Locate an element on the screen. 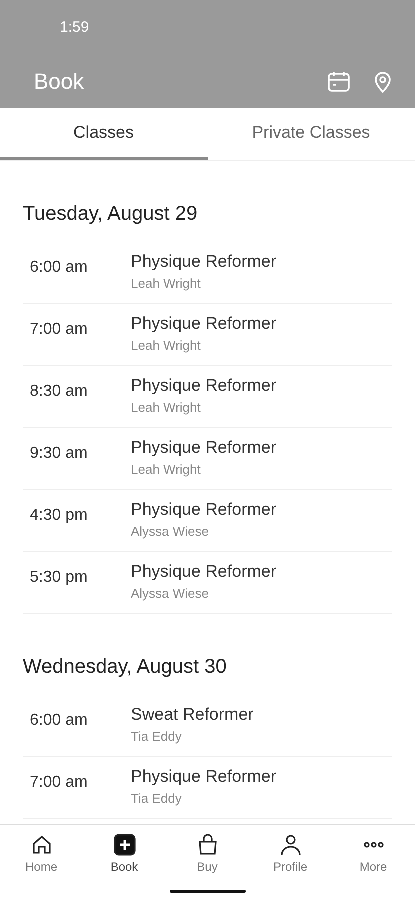 The image size is (415, 900). class-time: 9:30 am is located at coordinates (59, 454).